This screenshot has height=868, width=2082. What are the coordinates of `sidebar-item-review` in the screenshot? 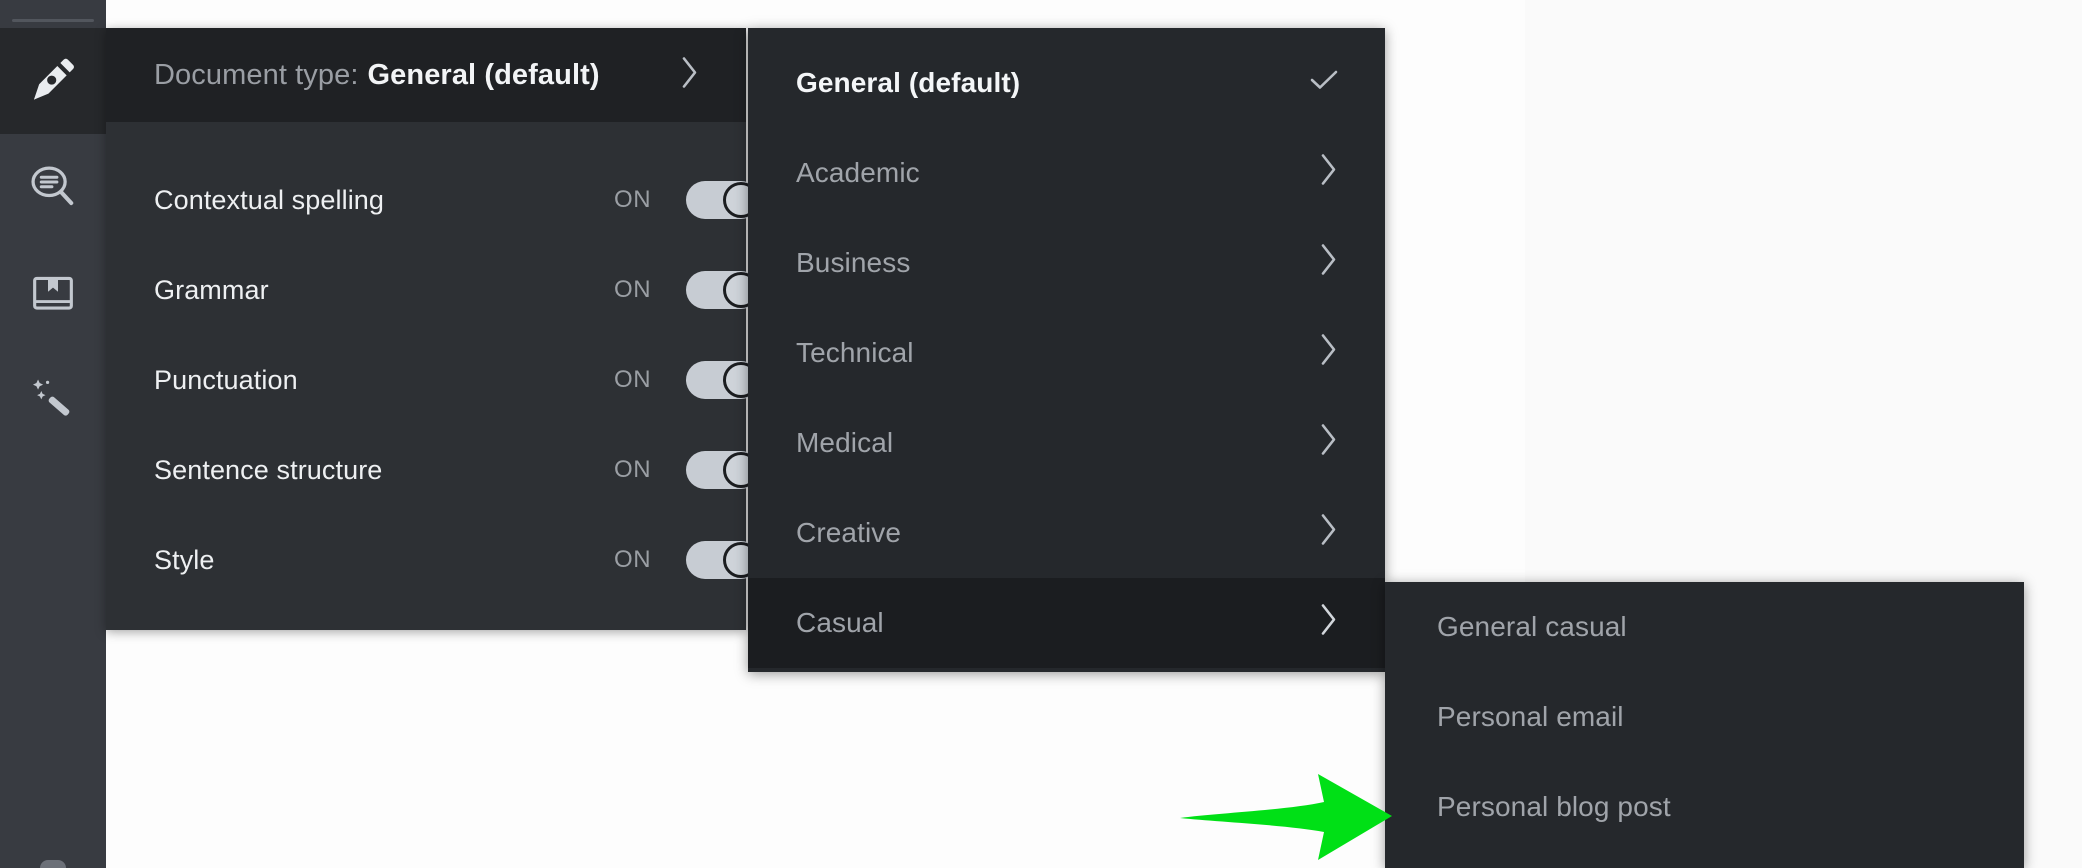 It's located at (53, 187).